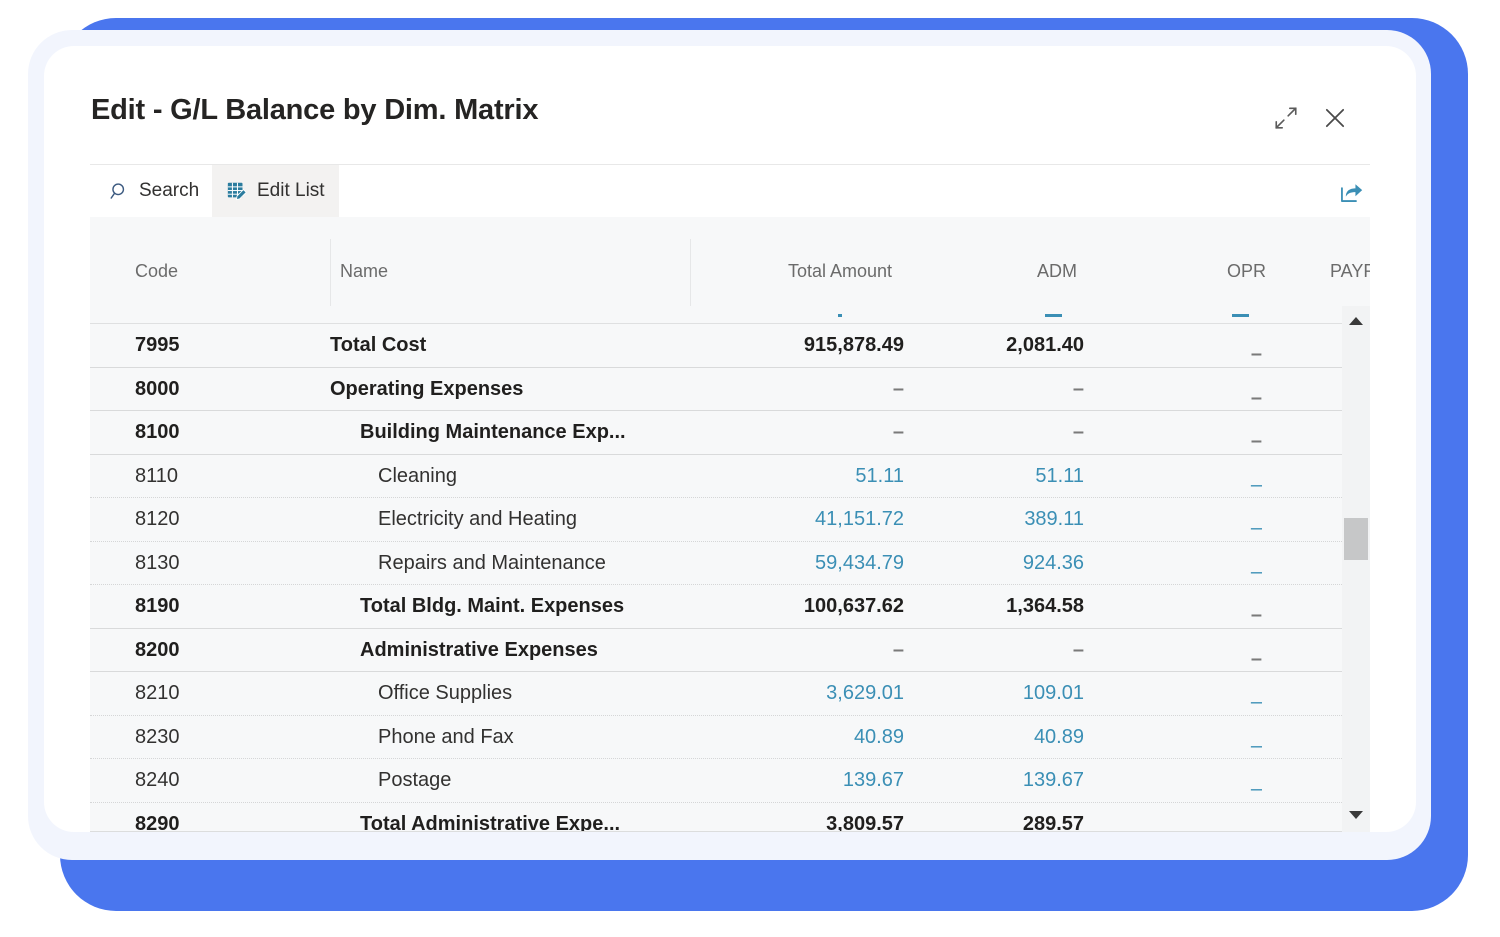 The image size is (1500, 937). Describe the element at coordinates (1356, 321) in the screenshot. I see `scroll-up-arrow-icon` at that location.